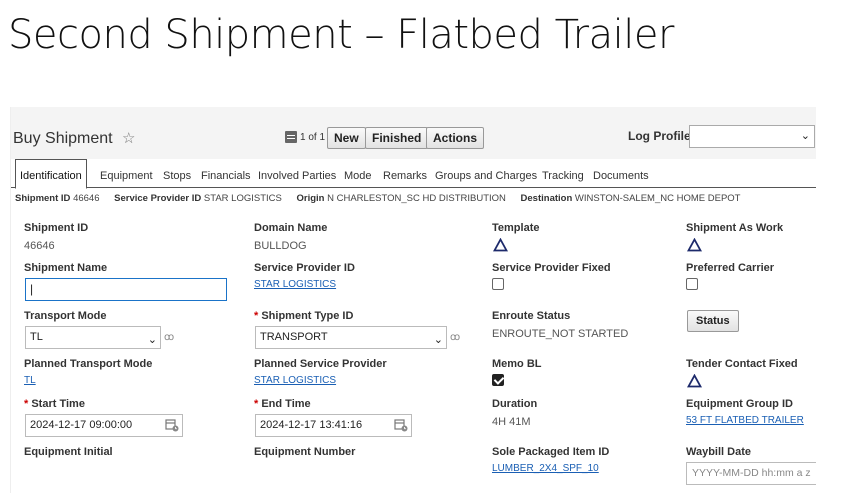  Describe the element at coordinates (291, 228) in the screenshot. I see `domain-name-label: Domain Name` at that location.